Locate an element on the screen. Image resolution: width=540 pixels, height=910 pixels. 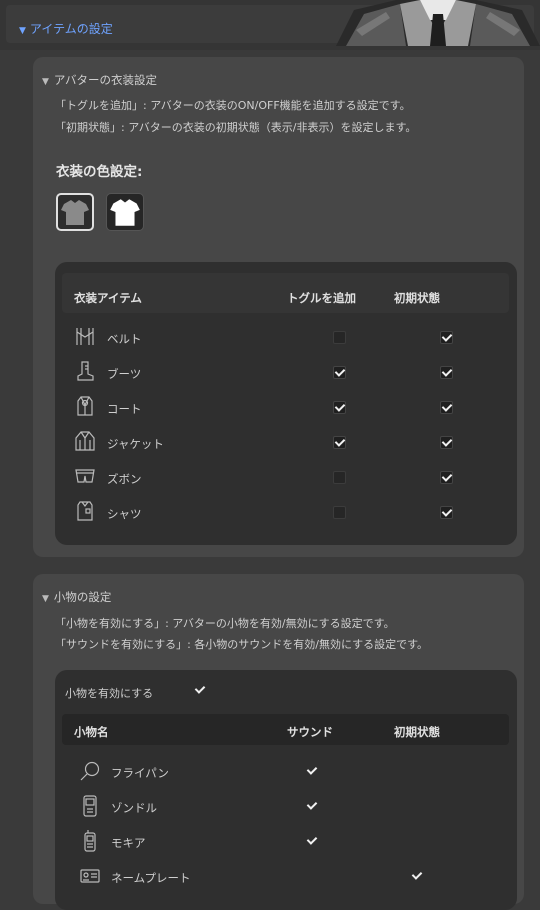
white-shirt-icon is located at coordinates (125, 212).